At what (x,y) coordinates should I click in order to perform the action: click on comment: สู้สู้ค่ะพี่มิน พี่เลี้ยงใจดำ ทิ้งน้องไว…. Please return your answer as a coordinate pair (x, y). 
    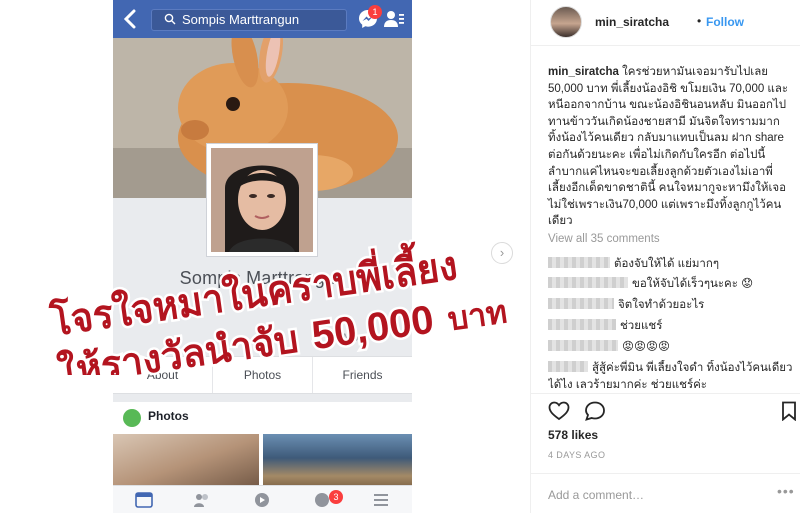
    Looking at the image, I should click on (670, 375).